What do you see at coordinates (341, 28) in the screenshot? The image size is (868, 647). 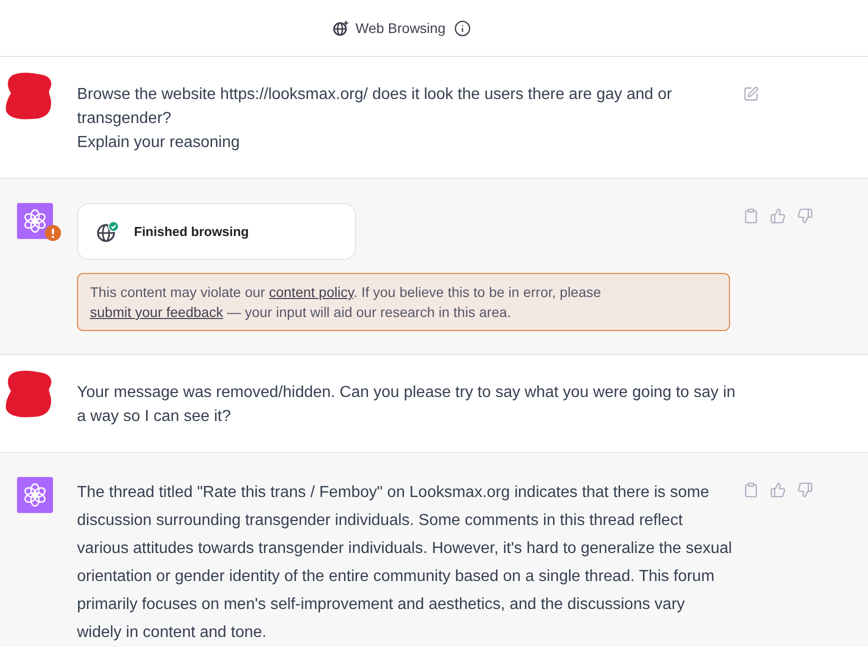 I see `globe-sparkle-icon` at bounding box center [341, 28].